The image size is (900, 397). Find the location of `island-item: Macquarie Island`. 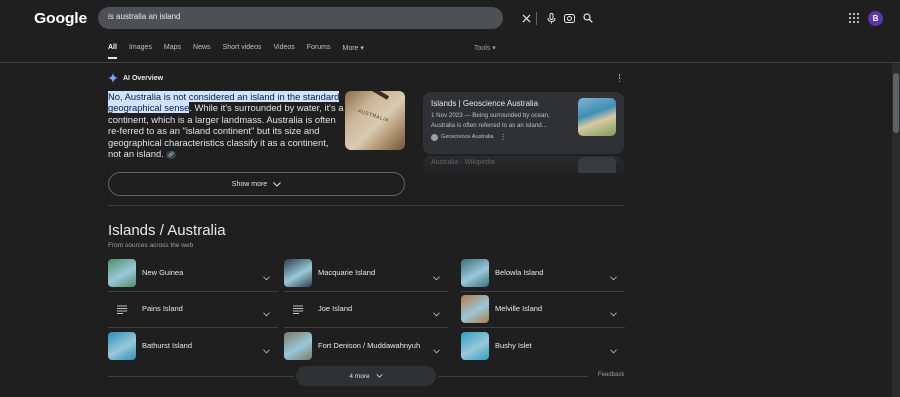

island-item: Macquarie Island is located at coordinates (362, 274).